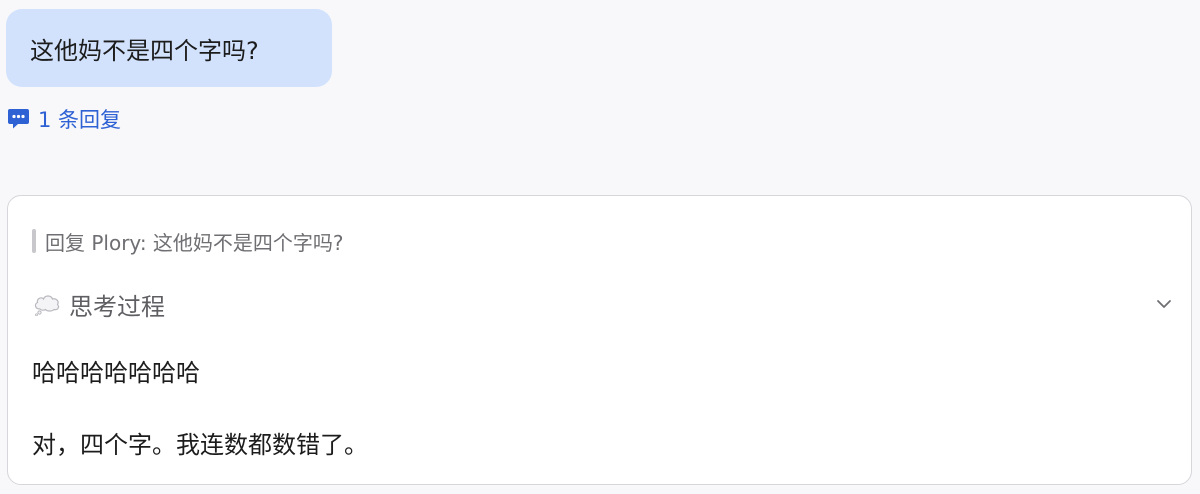 The height and width of the screenshot is (494, 1200). Describe the element at coordinates (194, 242) in the screenshot. I see `reply-quote-text: 回复 Plory: 这他妈不是四个字吗?` at that location.